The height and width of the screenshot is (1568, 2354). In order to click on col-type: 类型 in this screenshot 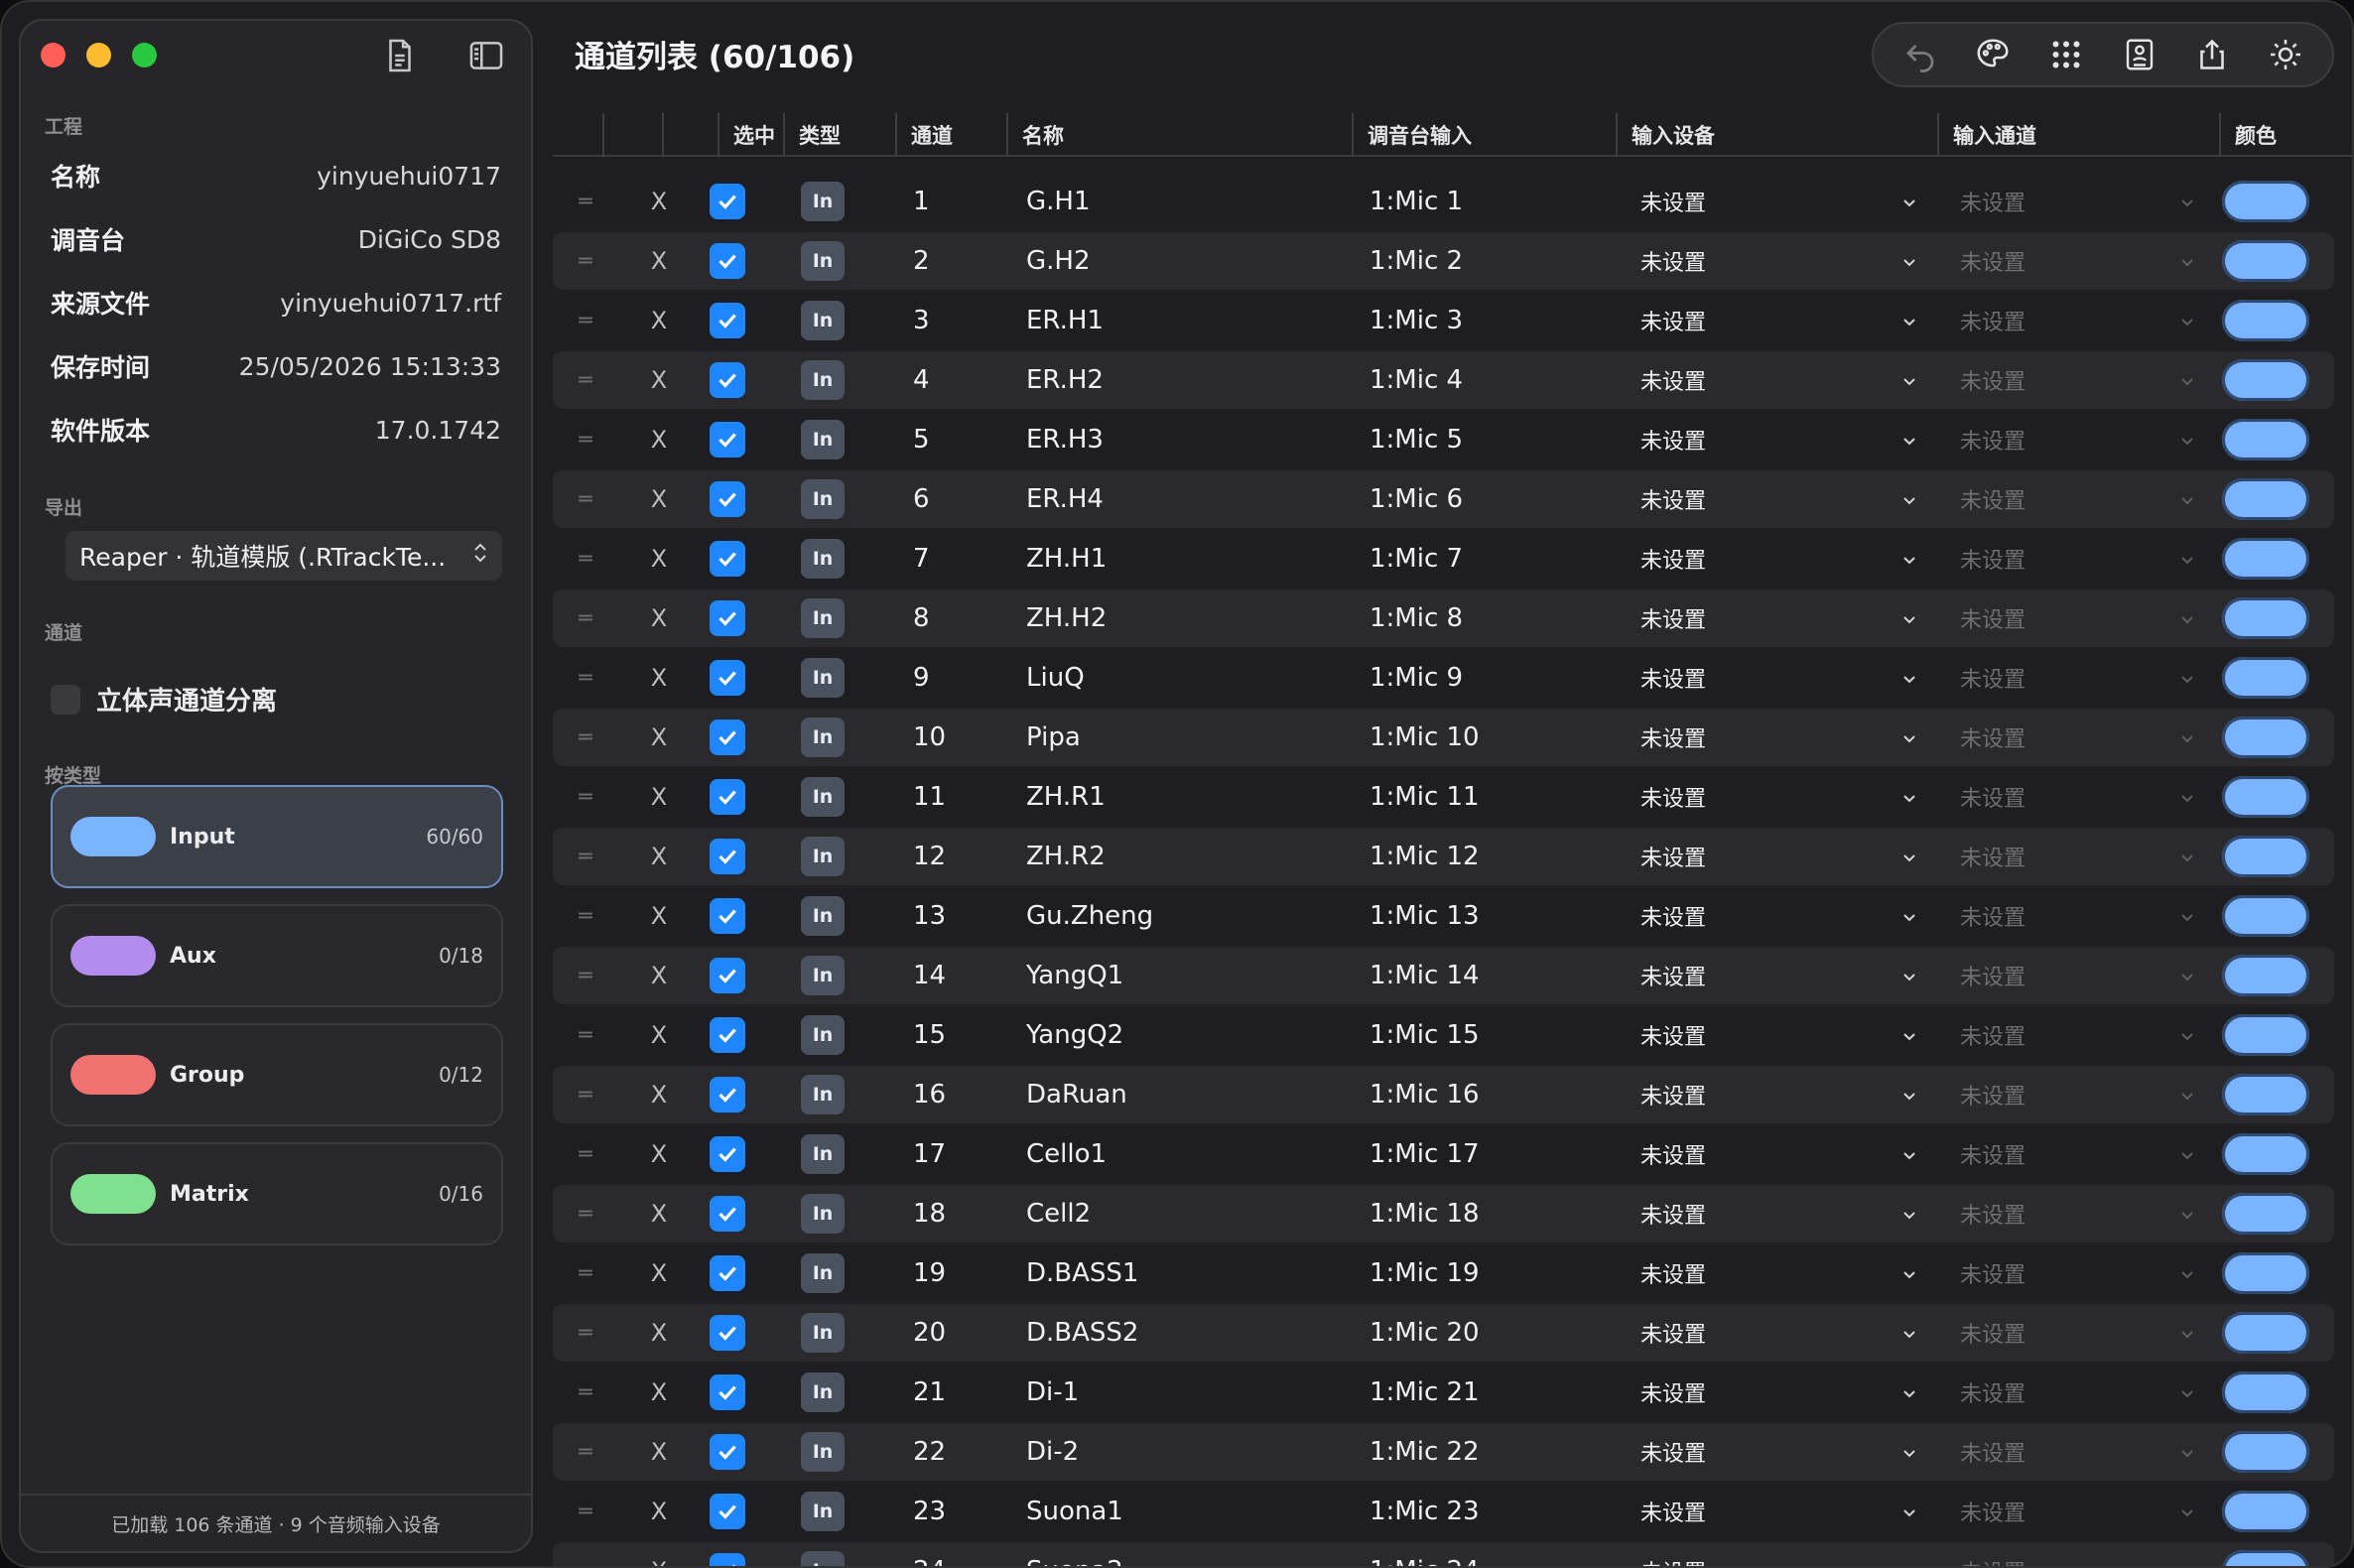, I will do `click(822, 135)`.